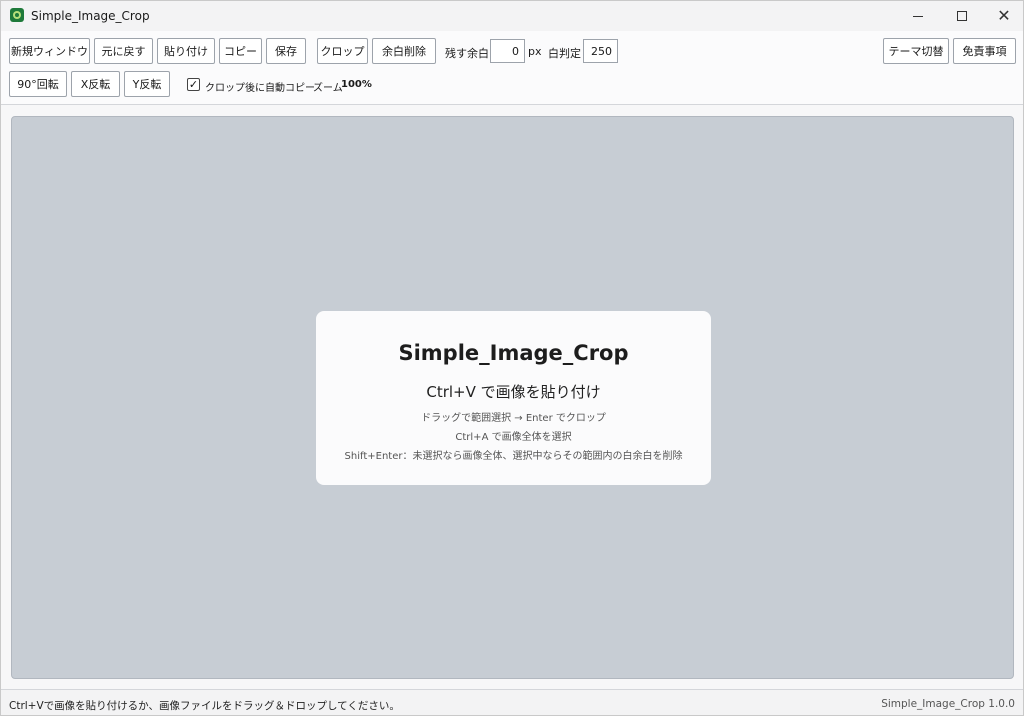  What do you see at coordinates (95, 84) in the screenshot?
I see `flip-x-button: X反転` at bounding box center [95, 84].